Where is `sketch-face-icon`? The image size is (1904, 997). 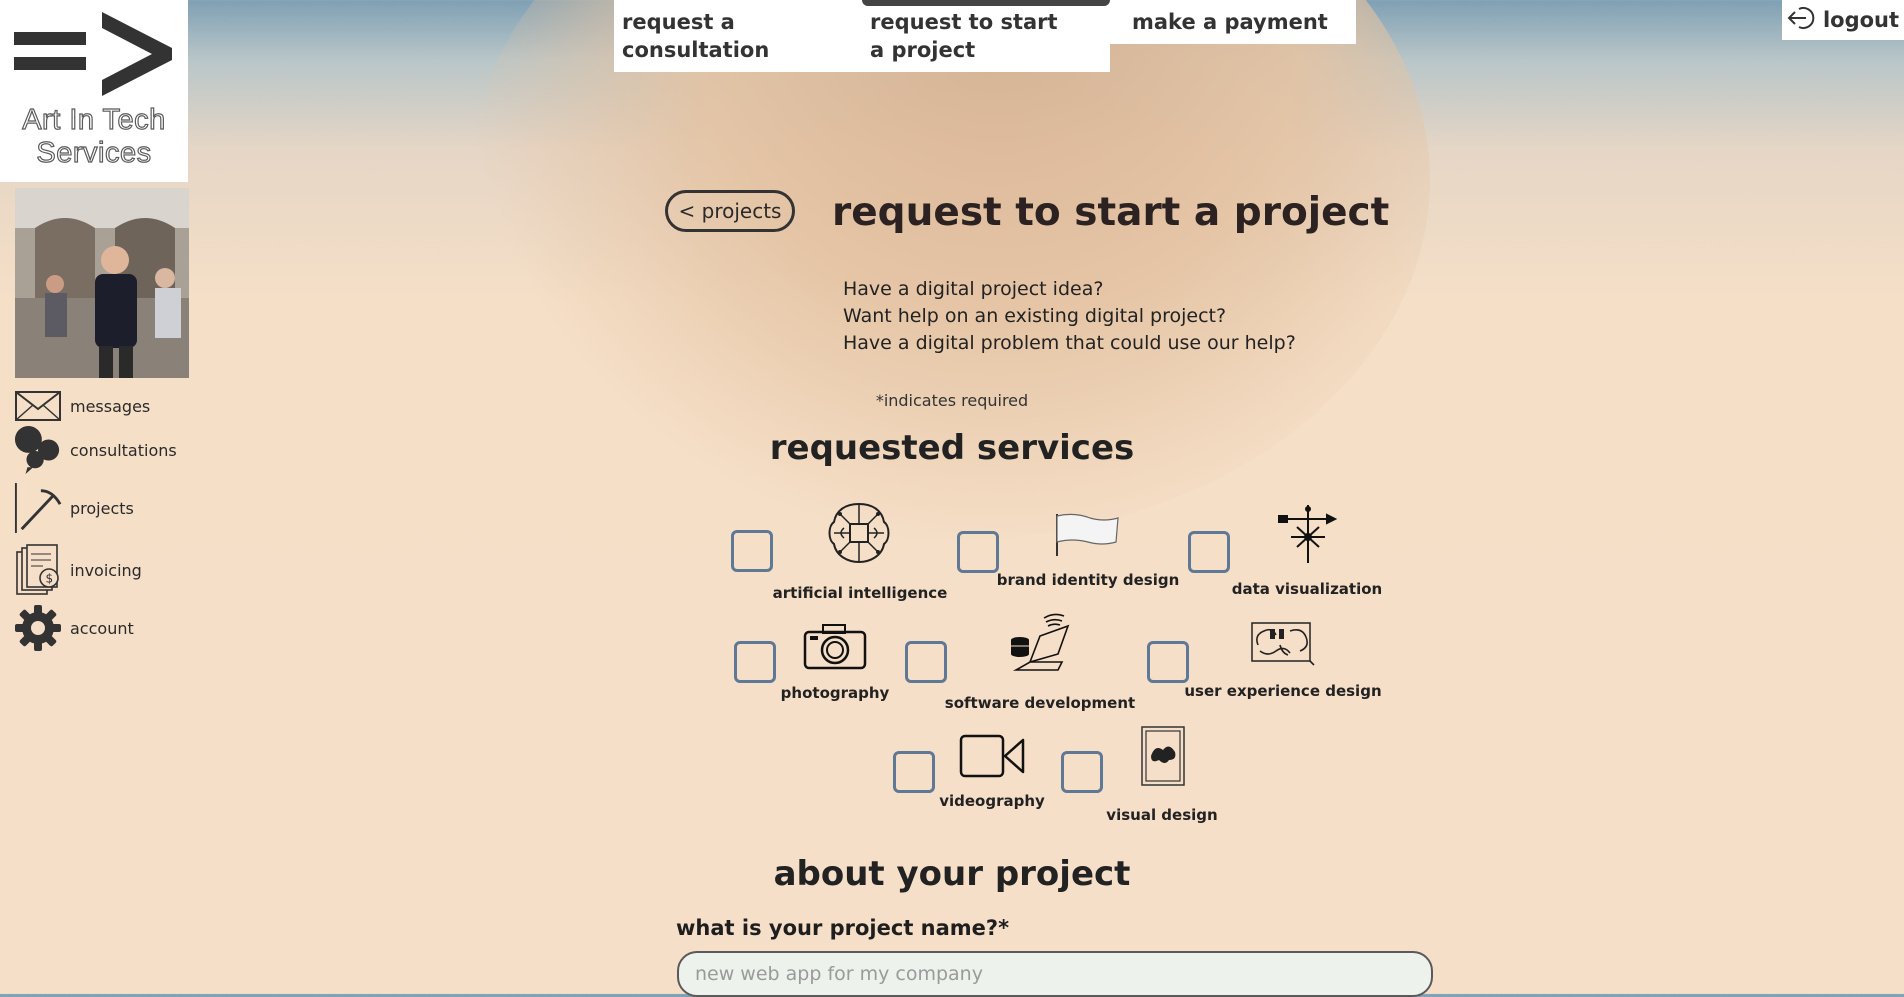 sketch-face-icon is located at coordinates (1283, 644).